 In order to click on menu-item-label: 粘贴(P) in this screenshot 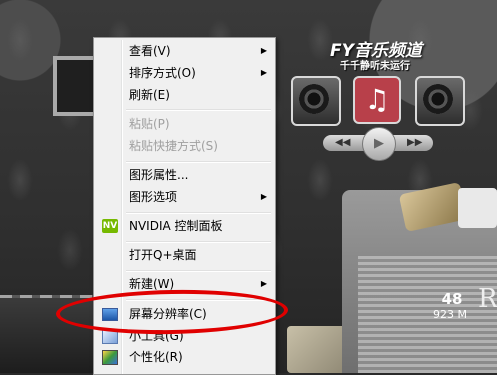, I will do `click(149, 124)`.